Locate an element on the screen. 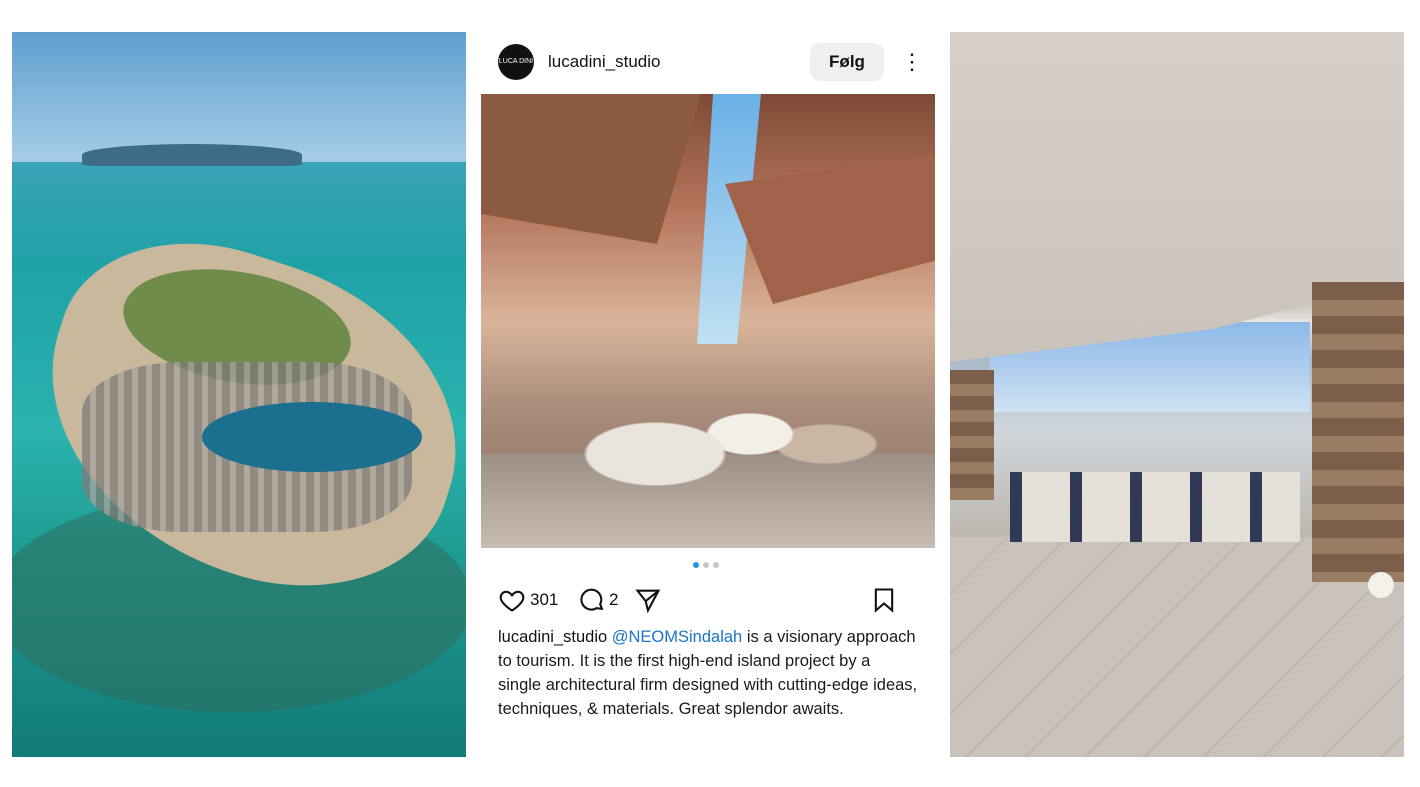  like-button: 301 is located at coordinates (528, 600).